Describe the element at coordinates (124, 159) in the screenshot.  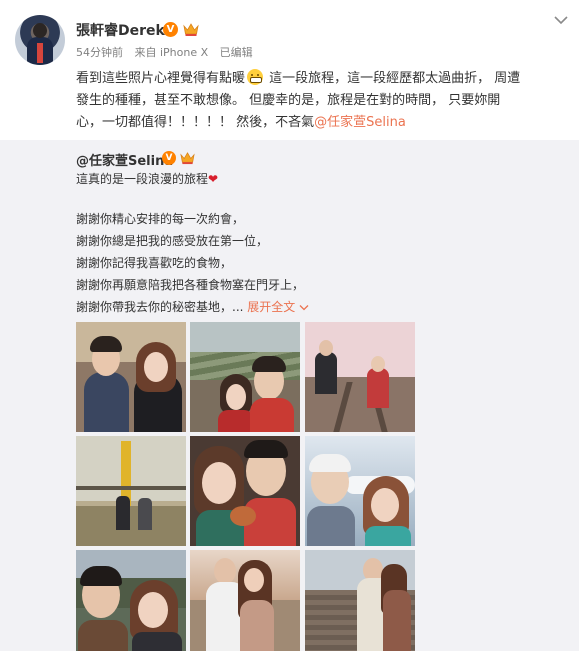
I see `repost-author: @任家萱Selina` at that location.